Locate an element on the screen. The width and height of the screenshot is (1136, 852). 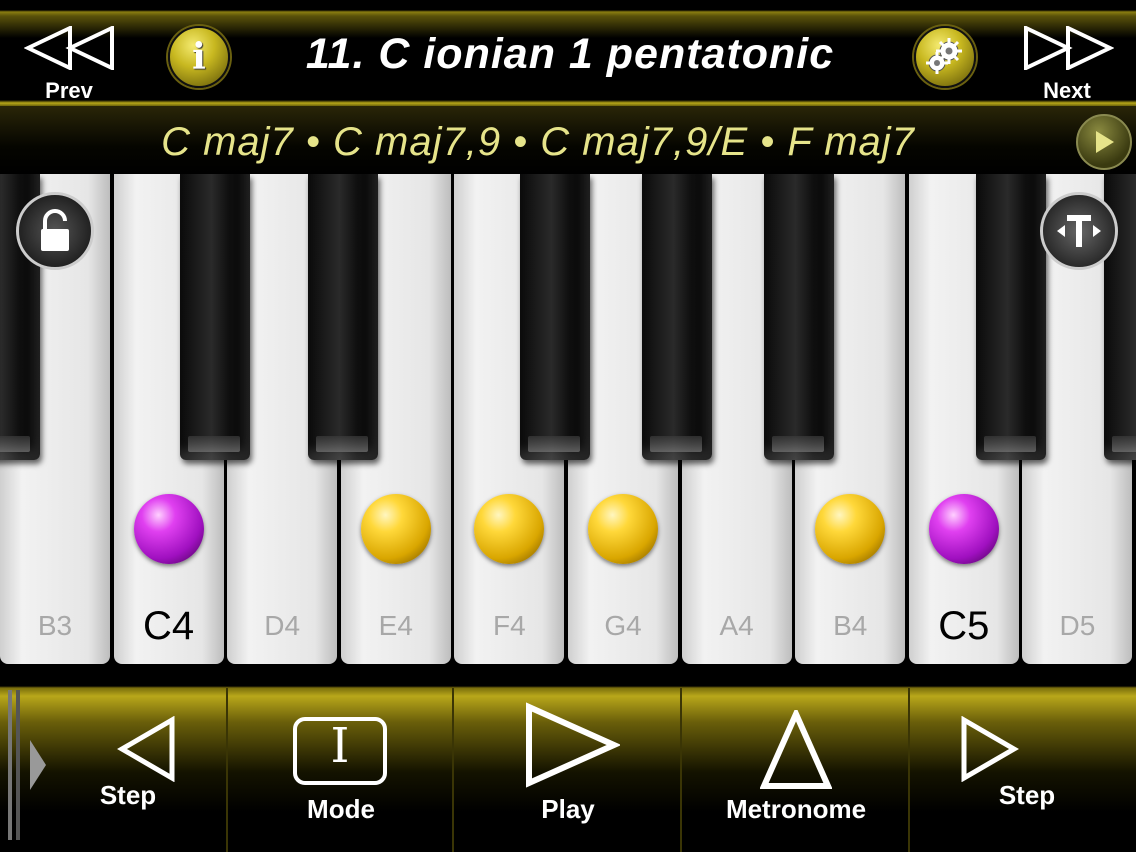
key-label: B3 is located at coordinates (55, 625).